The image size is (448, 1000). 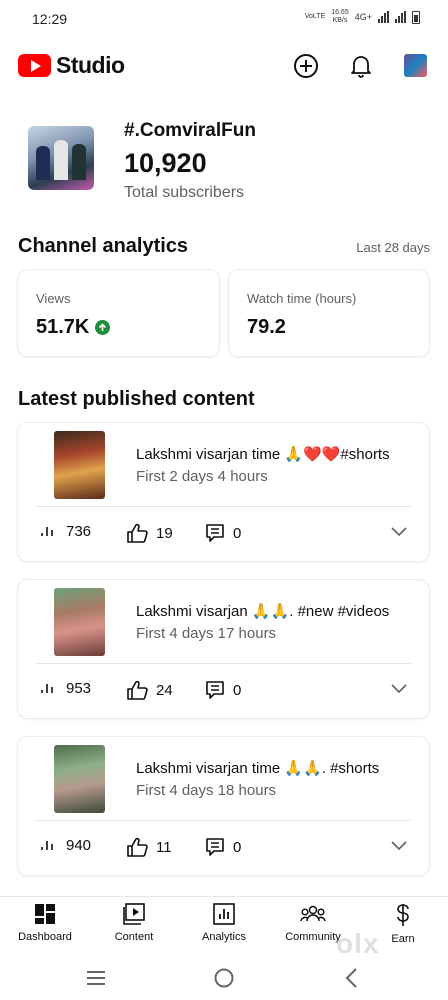 What do you see at coordinates (202, 476) in the screenshot?
I see `video-period: First 2 days 4 hours` at bounding box center [202, 476].